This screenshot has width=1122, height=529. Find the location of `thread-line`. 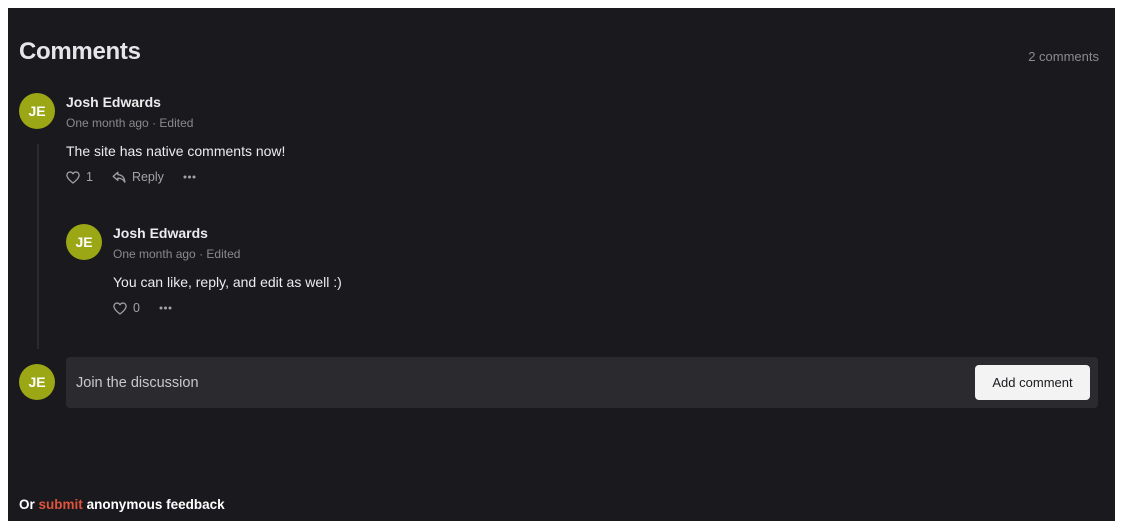

thread-line is located at coordinates (38, 246).